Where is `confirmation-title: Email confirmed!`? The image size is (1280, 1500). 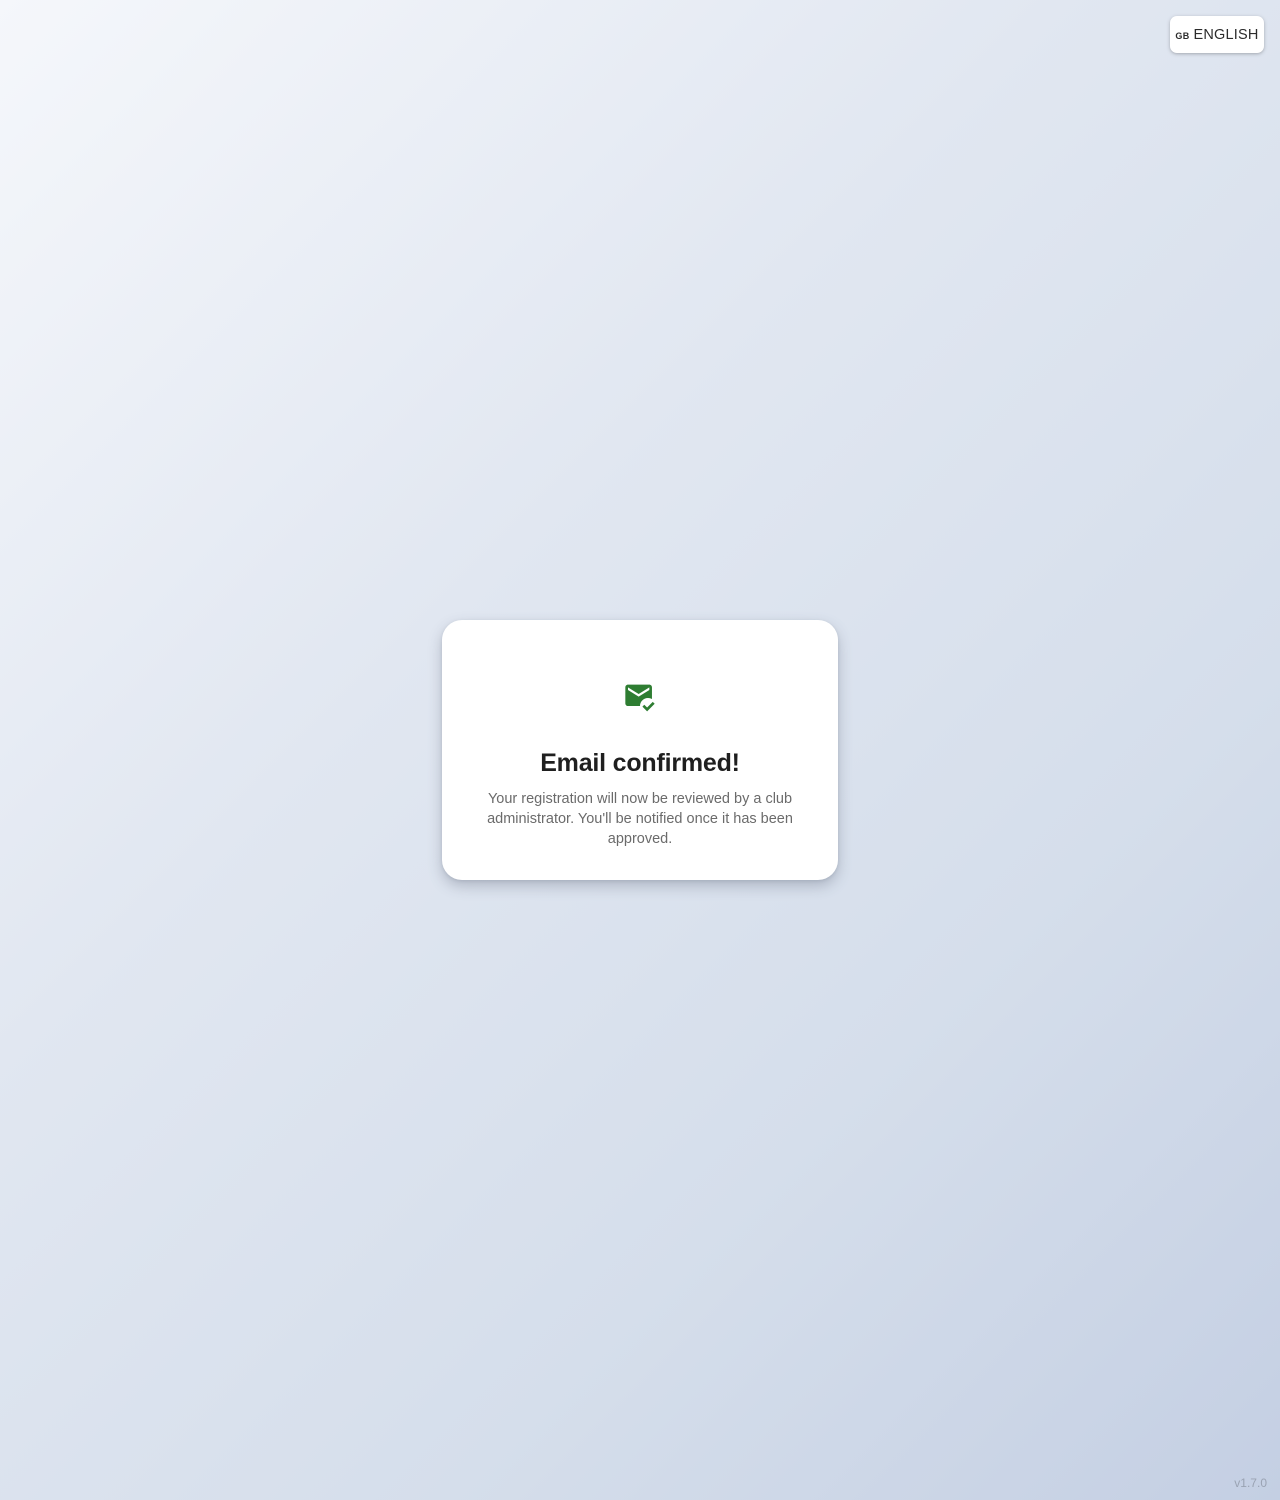
confirmation-title: Email confirmed! is located at coordinates (640, 763).